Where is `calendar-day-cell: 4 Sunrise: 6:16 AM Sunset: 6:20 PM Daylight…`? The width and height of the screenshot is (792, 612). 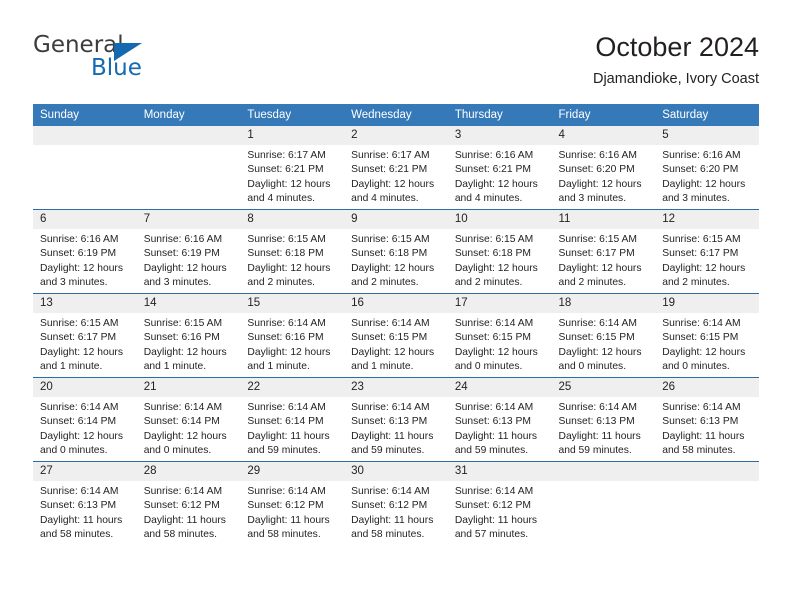
calendar-day-cell: 4 Sunrise: 6:16 AM Sunset: 6:20 PM Daylight… is located at coordinates (603, 168).